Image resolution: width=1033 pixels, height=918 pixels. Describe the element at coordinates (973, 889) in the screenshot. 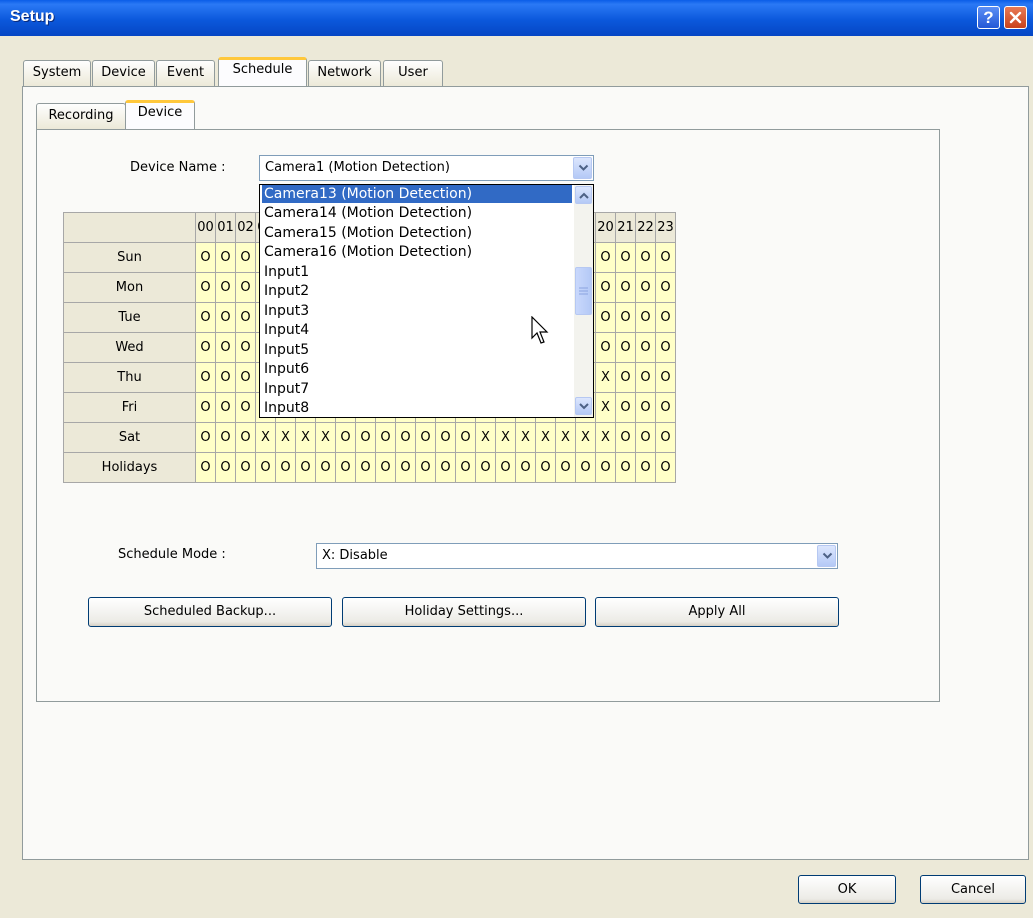

I see `cancel-button: Cancel` at that location.